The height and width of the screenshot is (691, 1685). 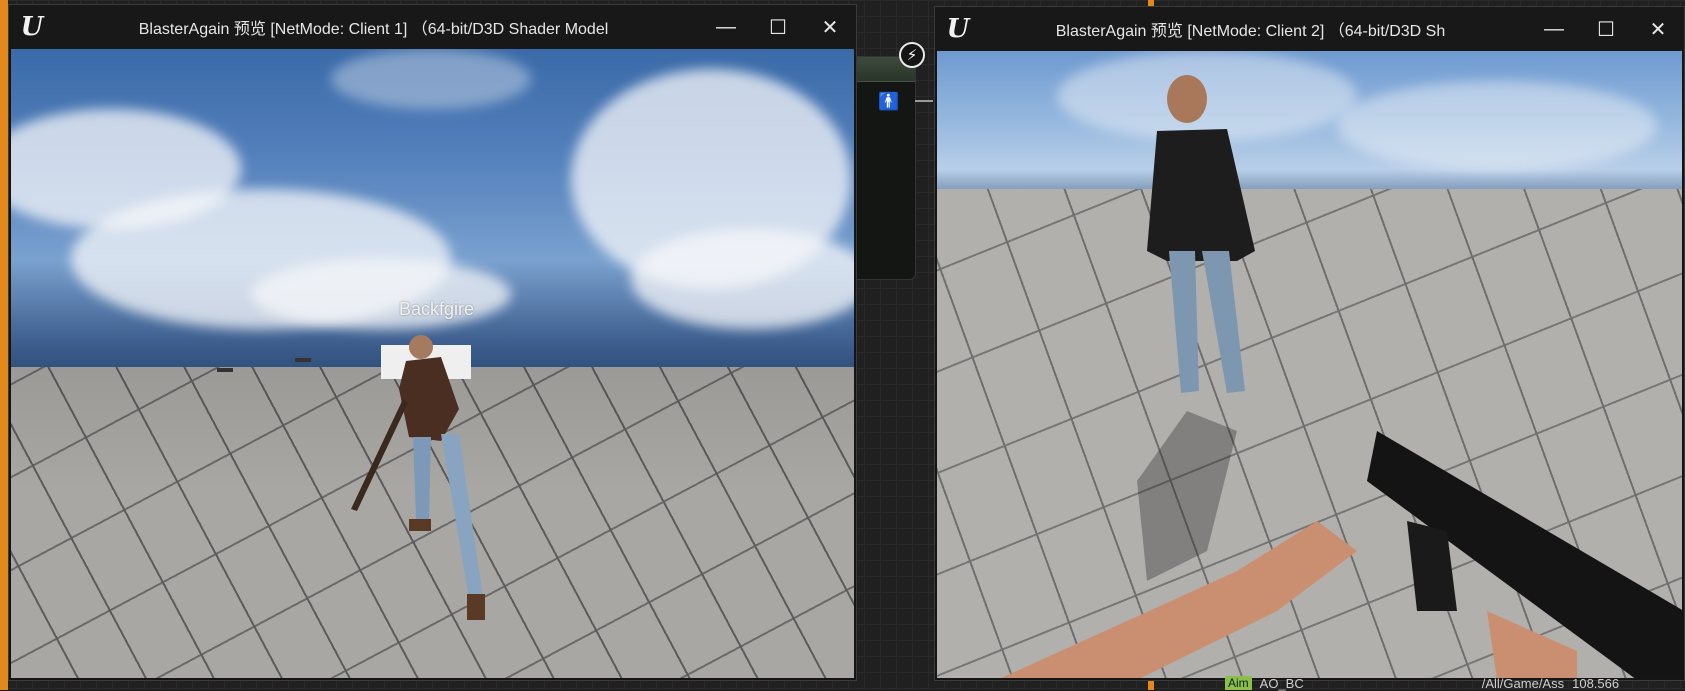 I want to click on editor-left-accent, so click(x=4, y=345).